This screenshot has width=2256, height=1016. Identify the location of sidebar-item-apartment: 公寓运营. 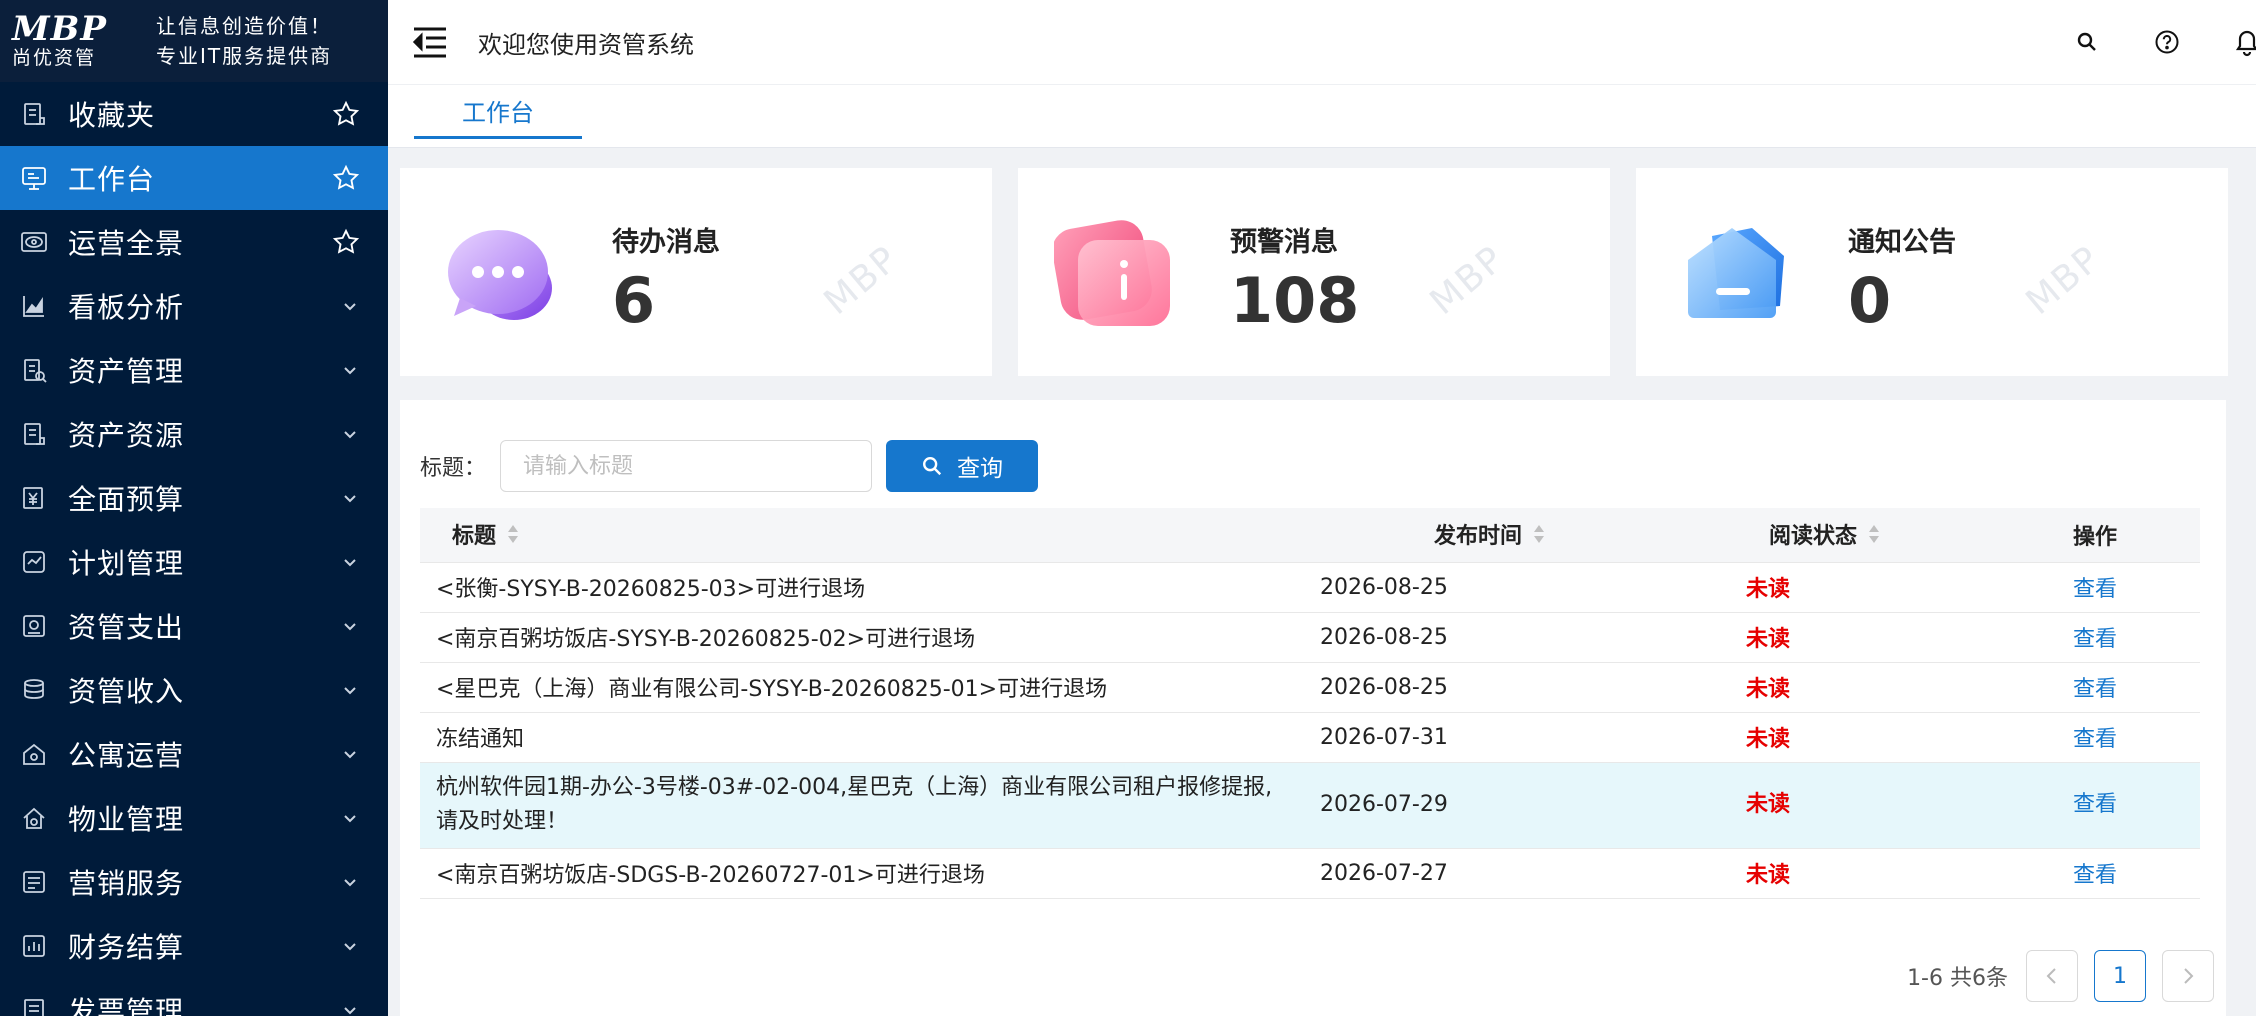
(194, 754).